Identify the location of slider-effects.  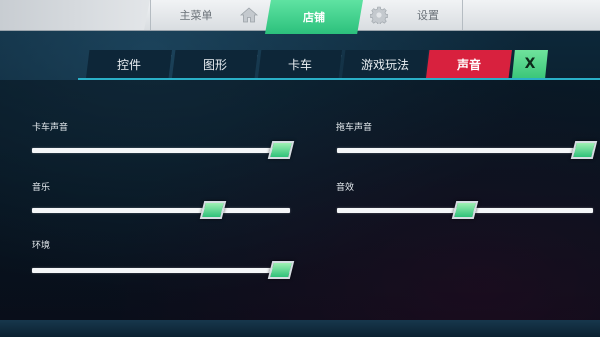
(465, 210).